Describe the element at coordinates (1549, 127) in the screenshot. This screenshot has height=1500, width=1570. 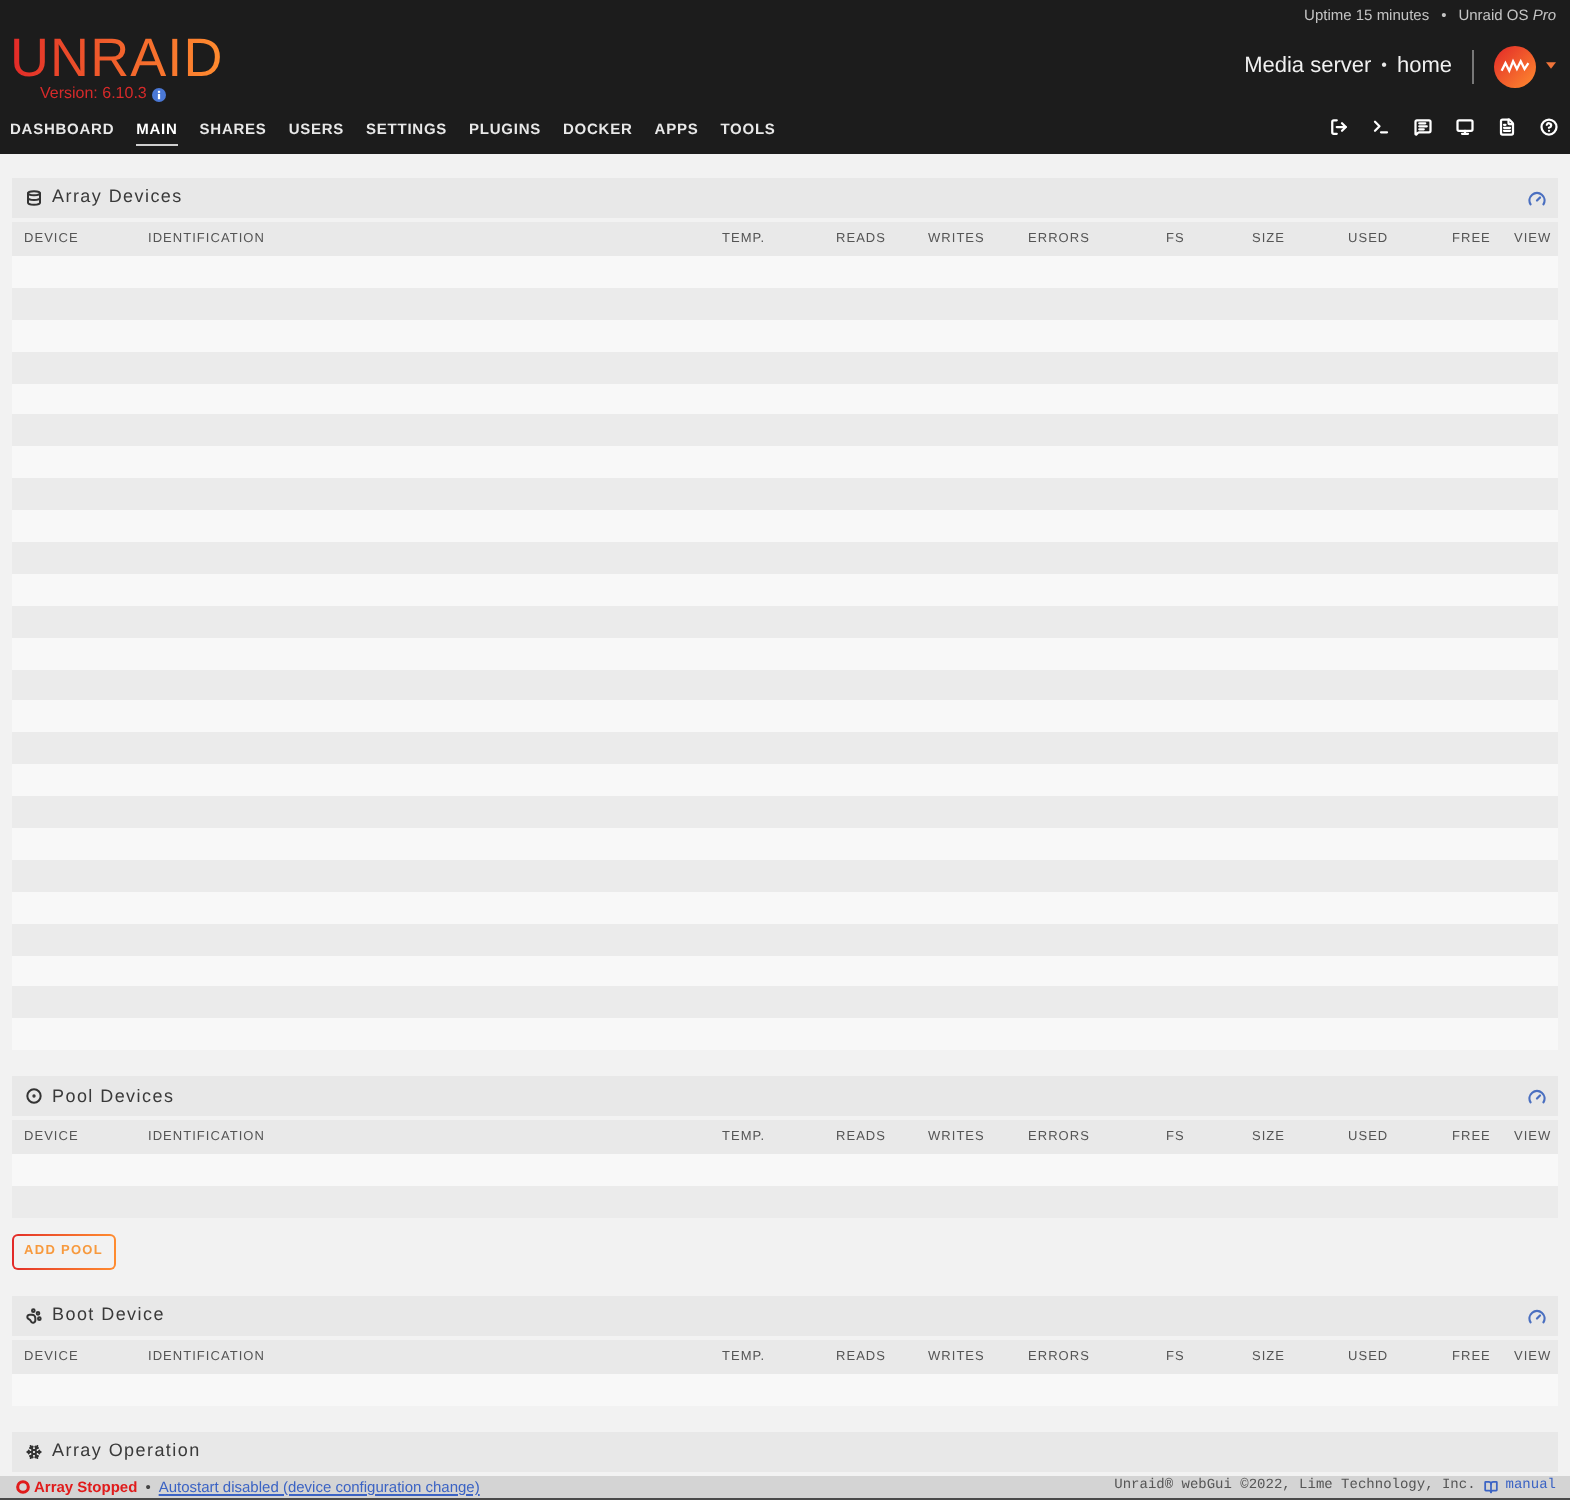
I see `help-icon` at that location.